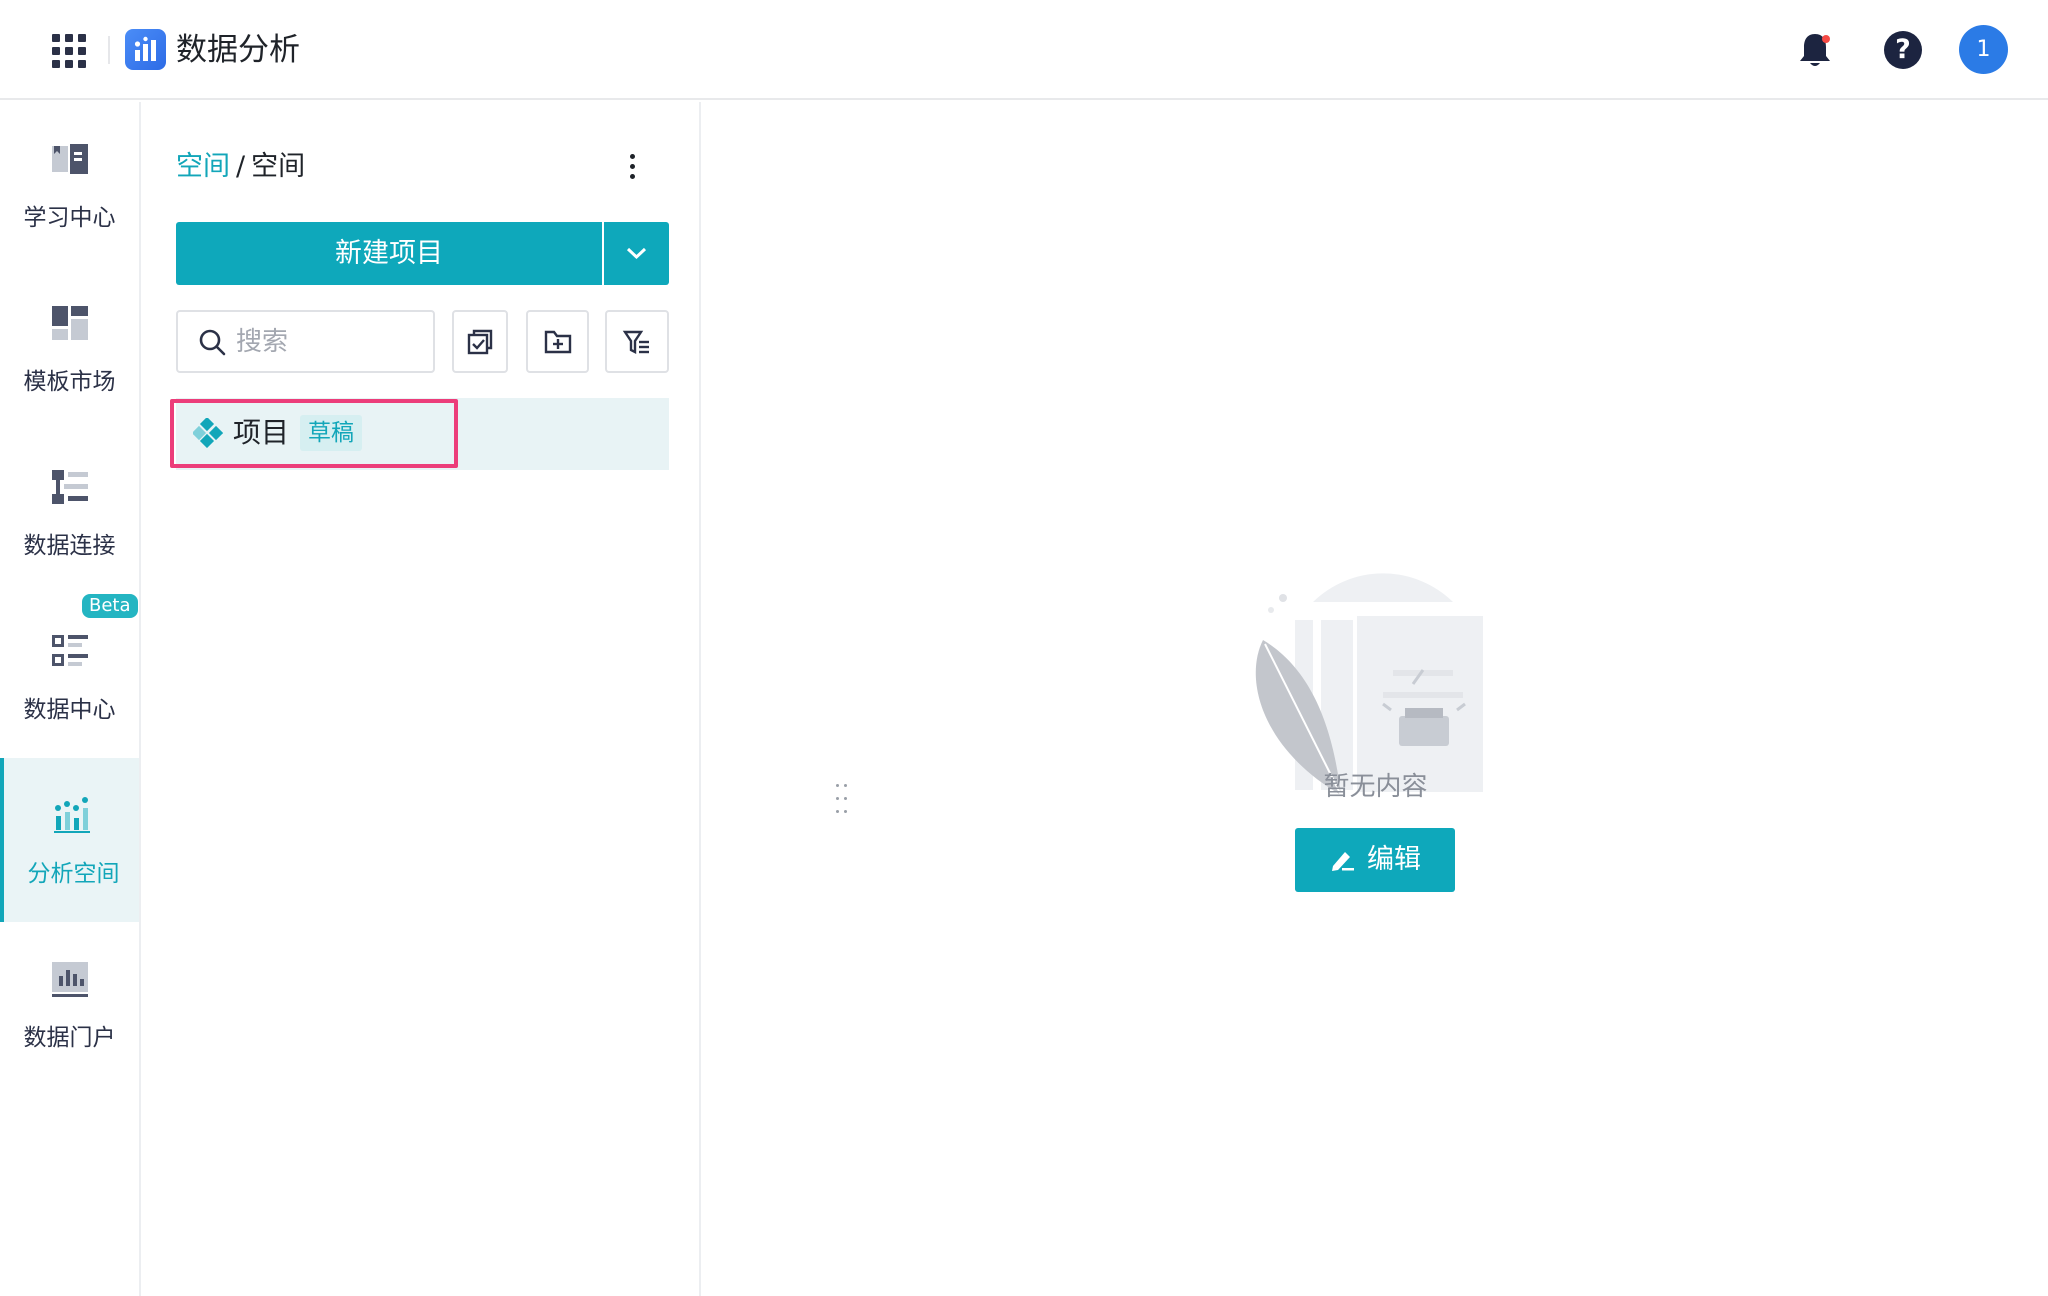 The height and width of the screenshot is (1296, 2048). Describe the element at coordinates (1983, 49) in the screenshot. I see `user-avatar: 1` at that location.